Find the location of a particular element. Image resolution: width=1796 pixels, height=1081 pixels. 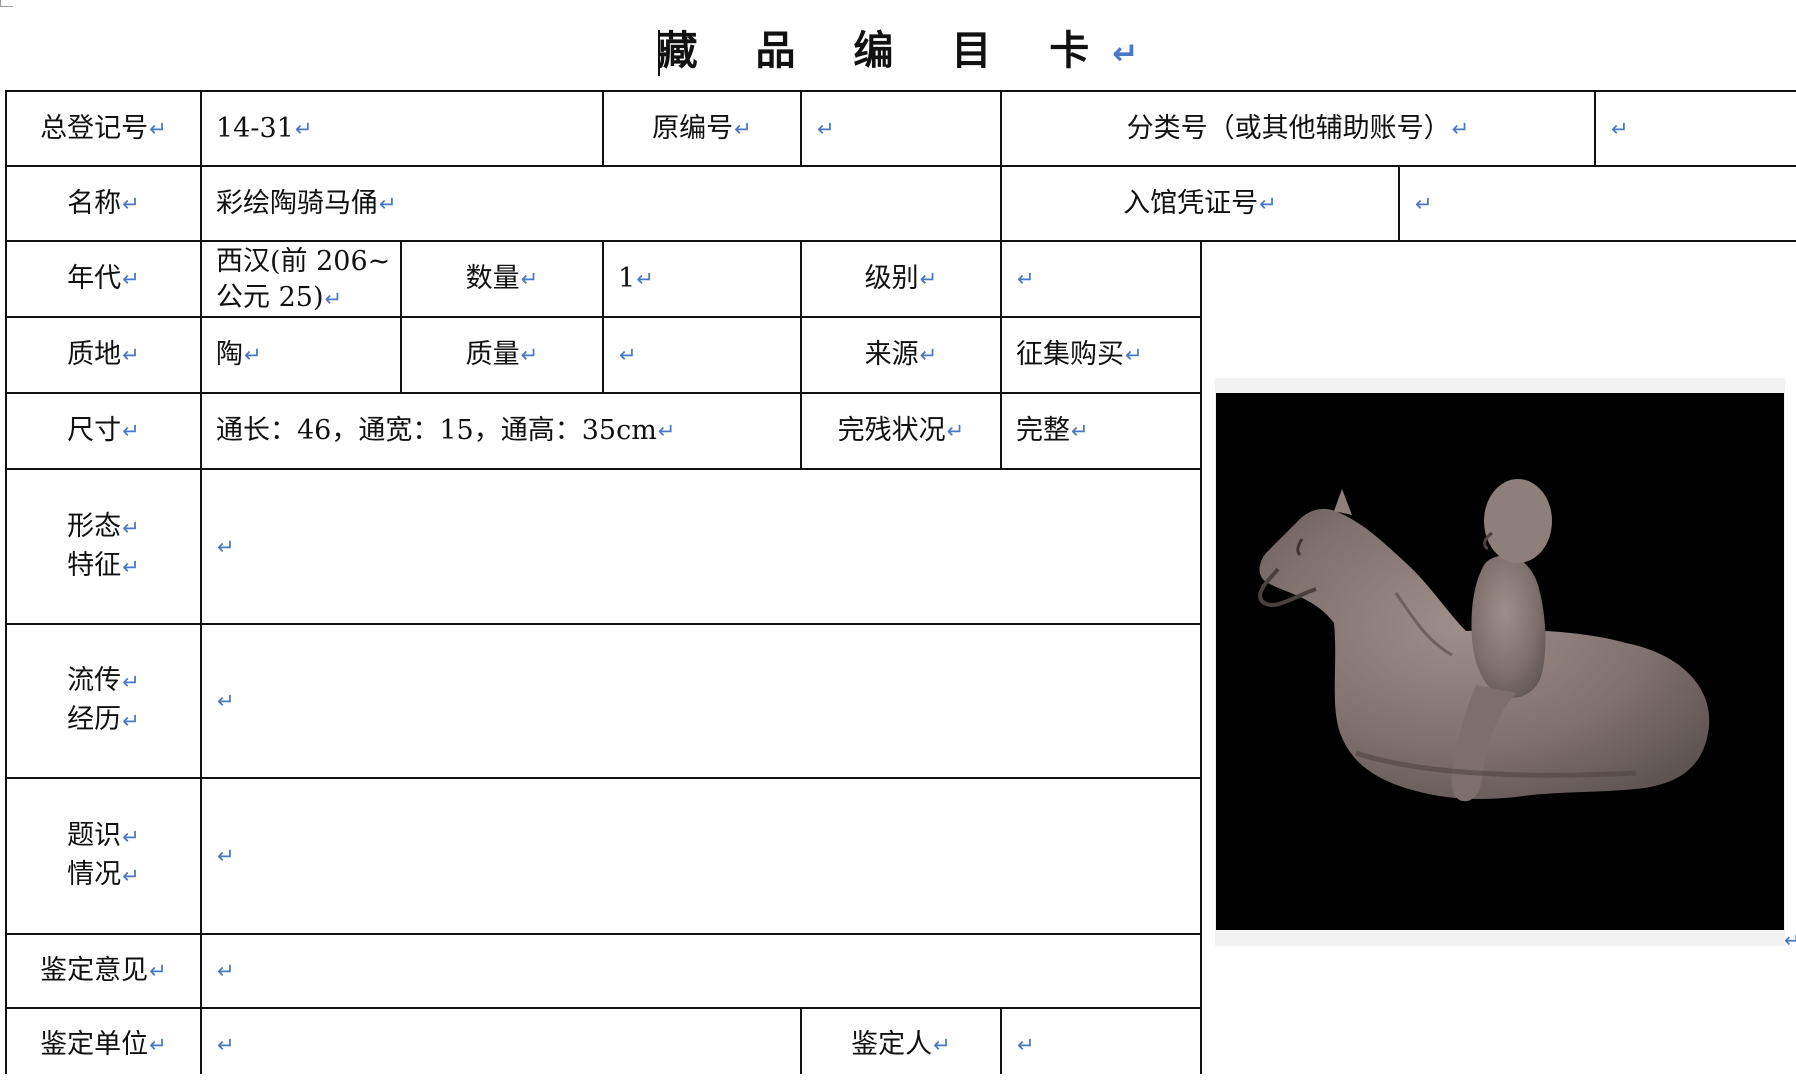

appraiser-value: ↵ is located at coordinates (1101, 1045).